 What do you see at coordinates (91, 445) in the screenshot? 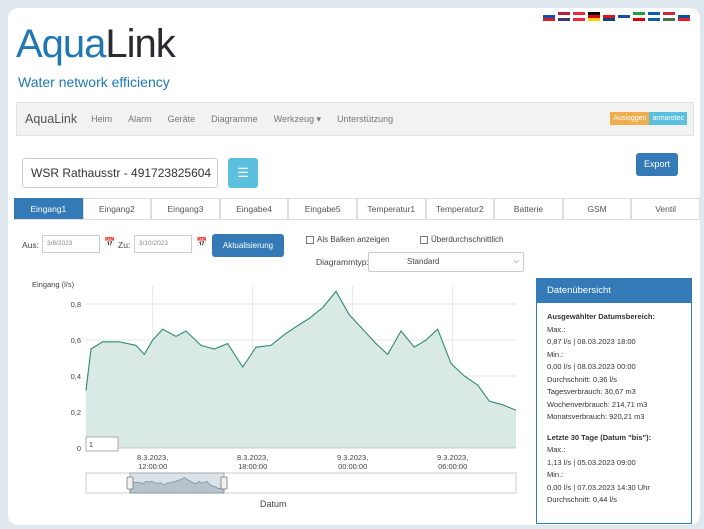
I see `tooltip-value: 1` at bounding box center [91, 445].